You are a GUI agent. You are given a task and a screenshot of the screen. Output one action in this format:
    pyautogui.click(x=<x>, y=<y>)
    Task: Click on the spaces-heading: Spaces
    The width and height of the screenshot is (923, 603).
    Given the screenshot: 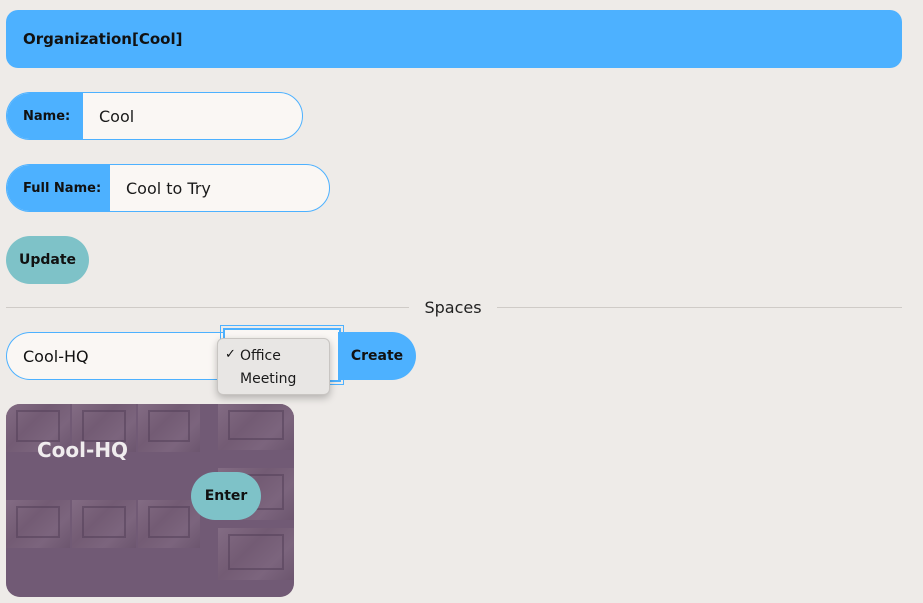 What is the action you would take?
    pyautogui.click(x=453, y=307)
    